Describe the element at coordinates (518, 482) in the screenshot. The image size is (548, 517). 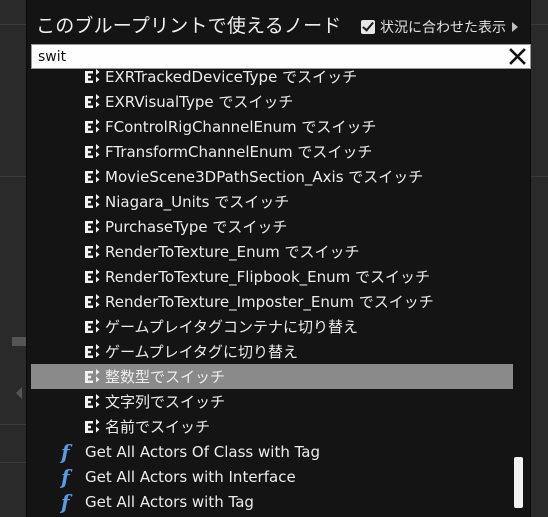
I see `scrollbar-thumb` at that location.